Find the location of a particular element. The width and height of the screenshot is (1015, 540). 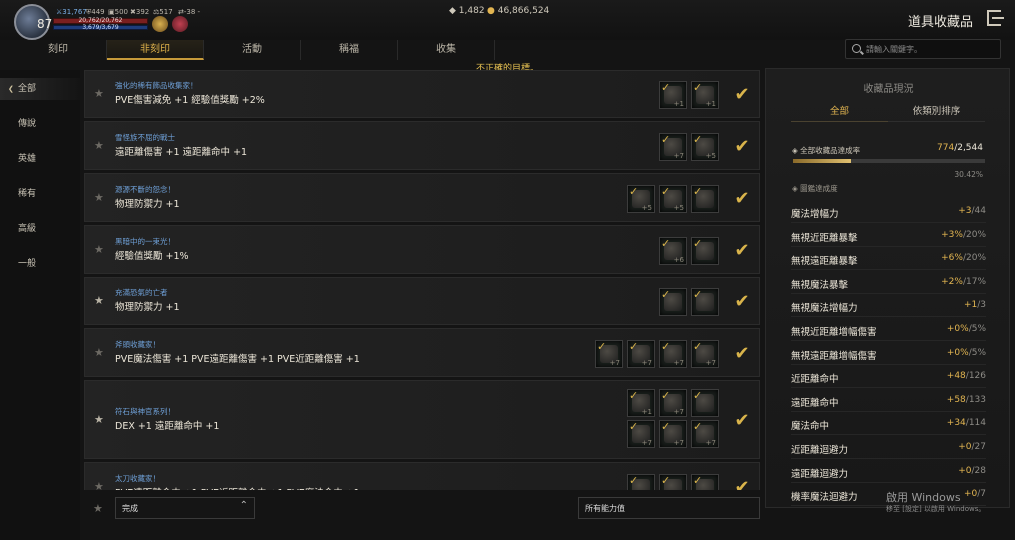

tab-all: 全部 is located at coordinates (839, 112).